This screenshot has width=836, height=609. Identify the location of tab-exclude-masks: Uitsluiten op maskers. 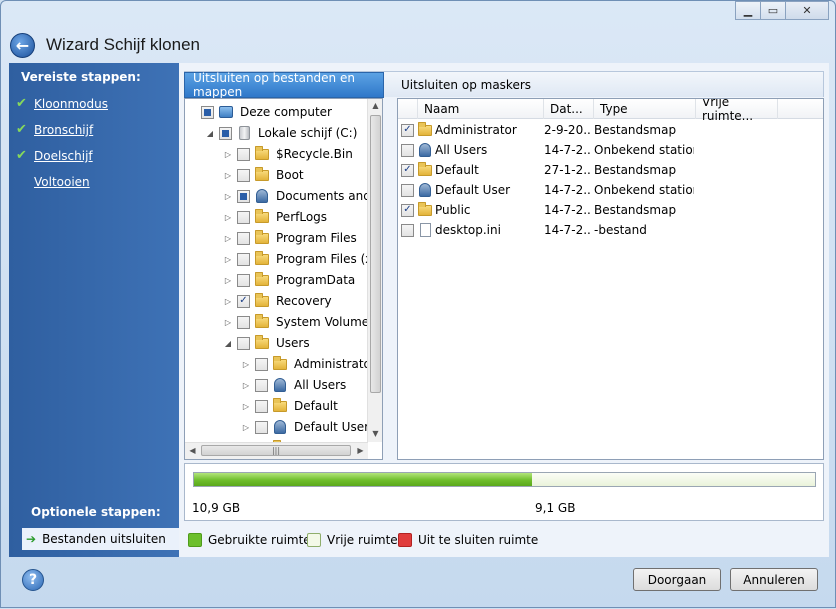
(466, 85).